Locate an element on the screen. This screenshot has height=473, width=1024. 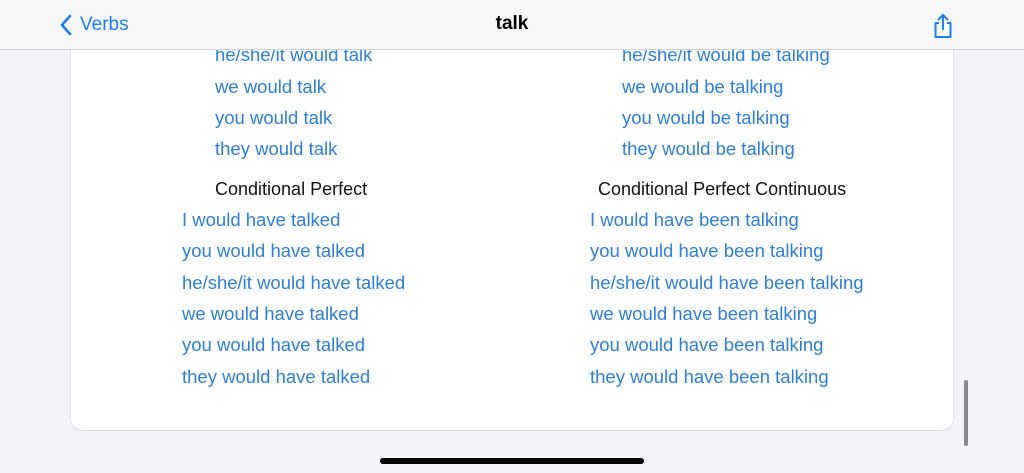
form-line: you would be talking is located at coordinates (706, 117).